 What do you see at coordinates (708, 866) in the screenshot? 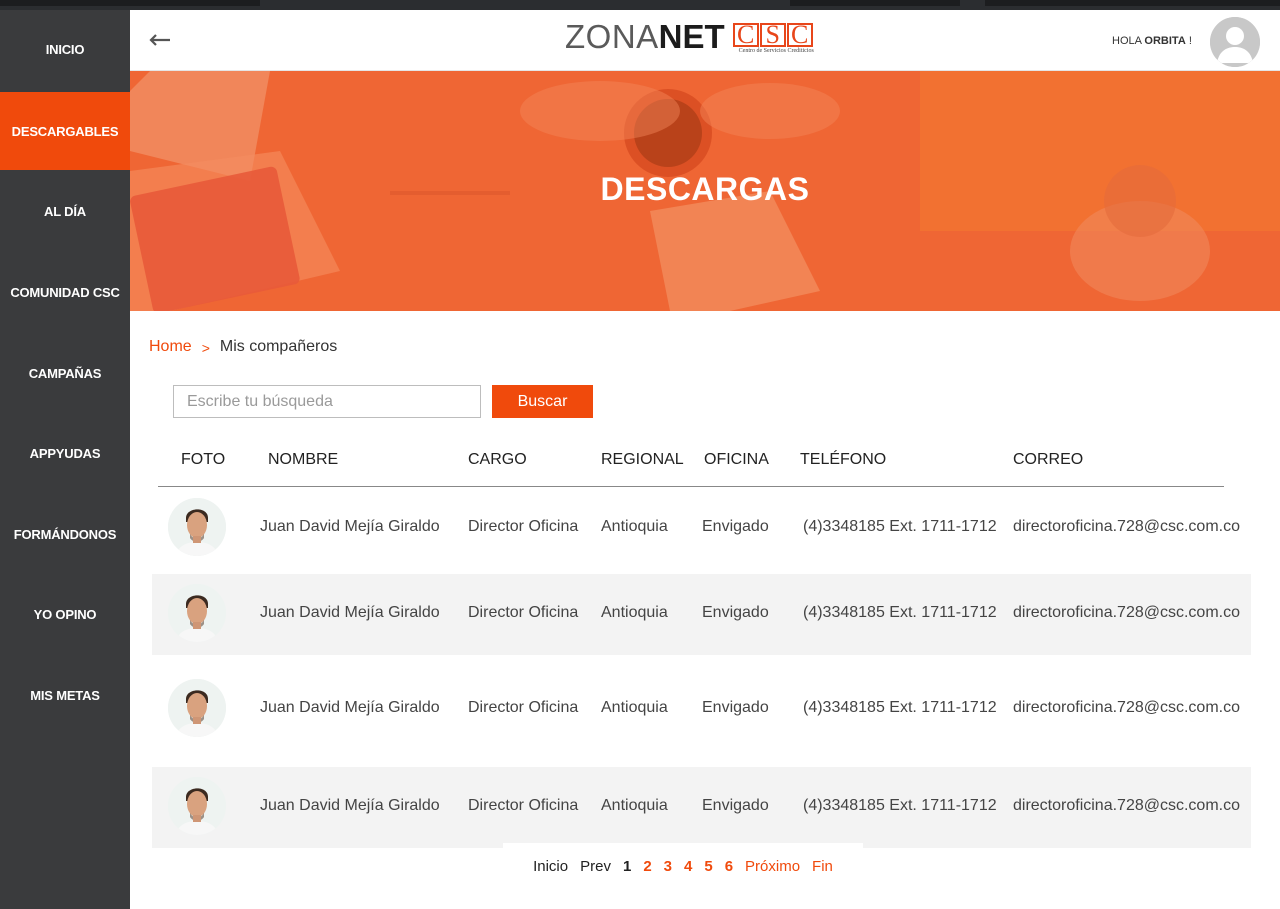
I see `pagination-page: 5` at bounding box center [708, 866].